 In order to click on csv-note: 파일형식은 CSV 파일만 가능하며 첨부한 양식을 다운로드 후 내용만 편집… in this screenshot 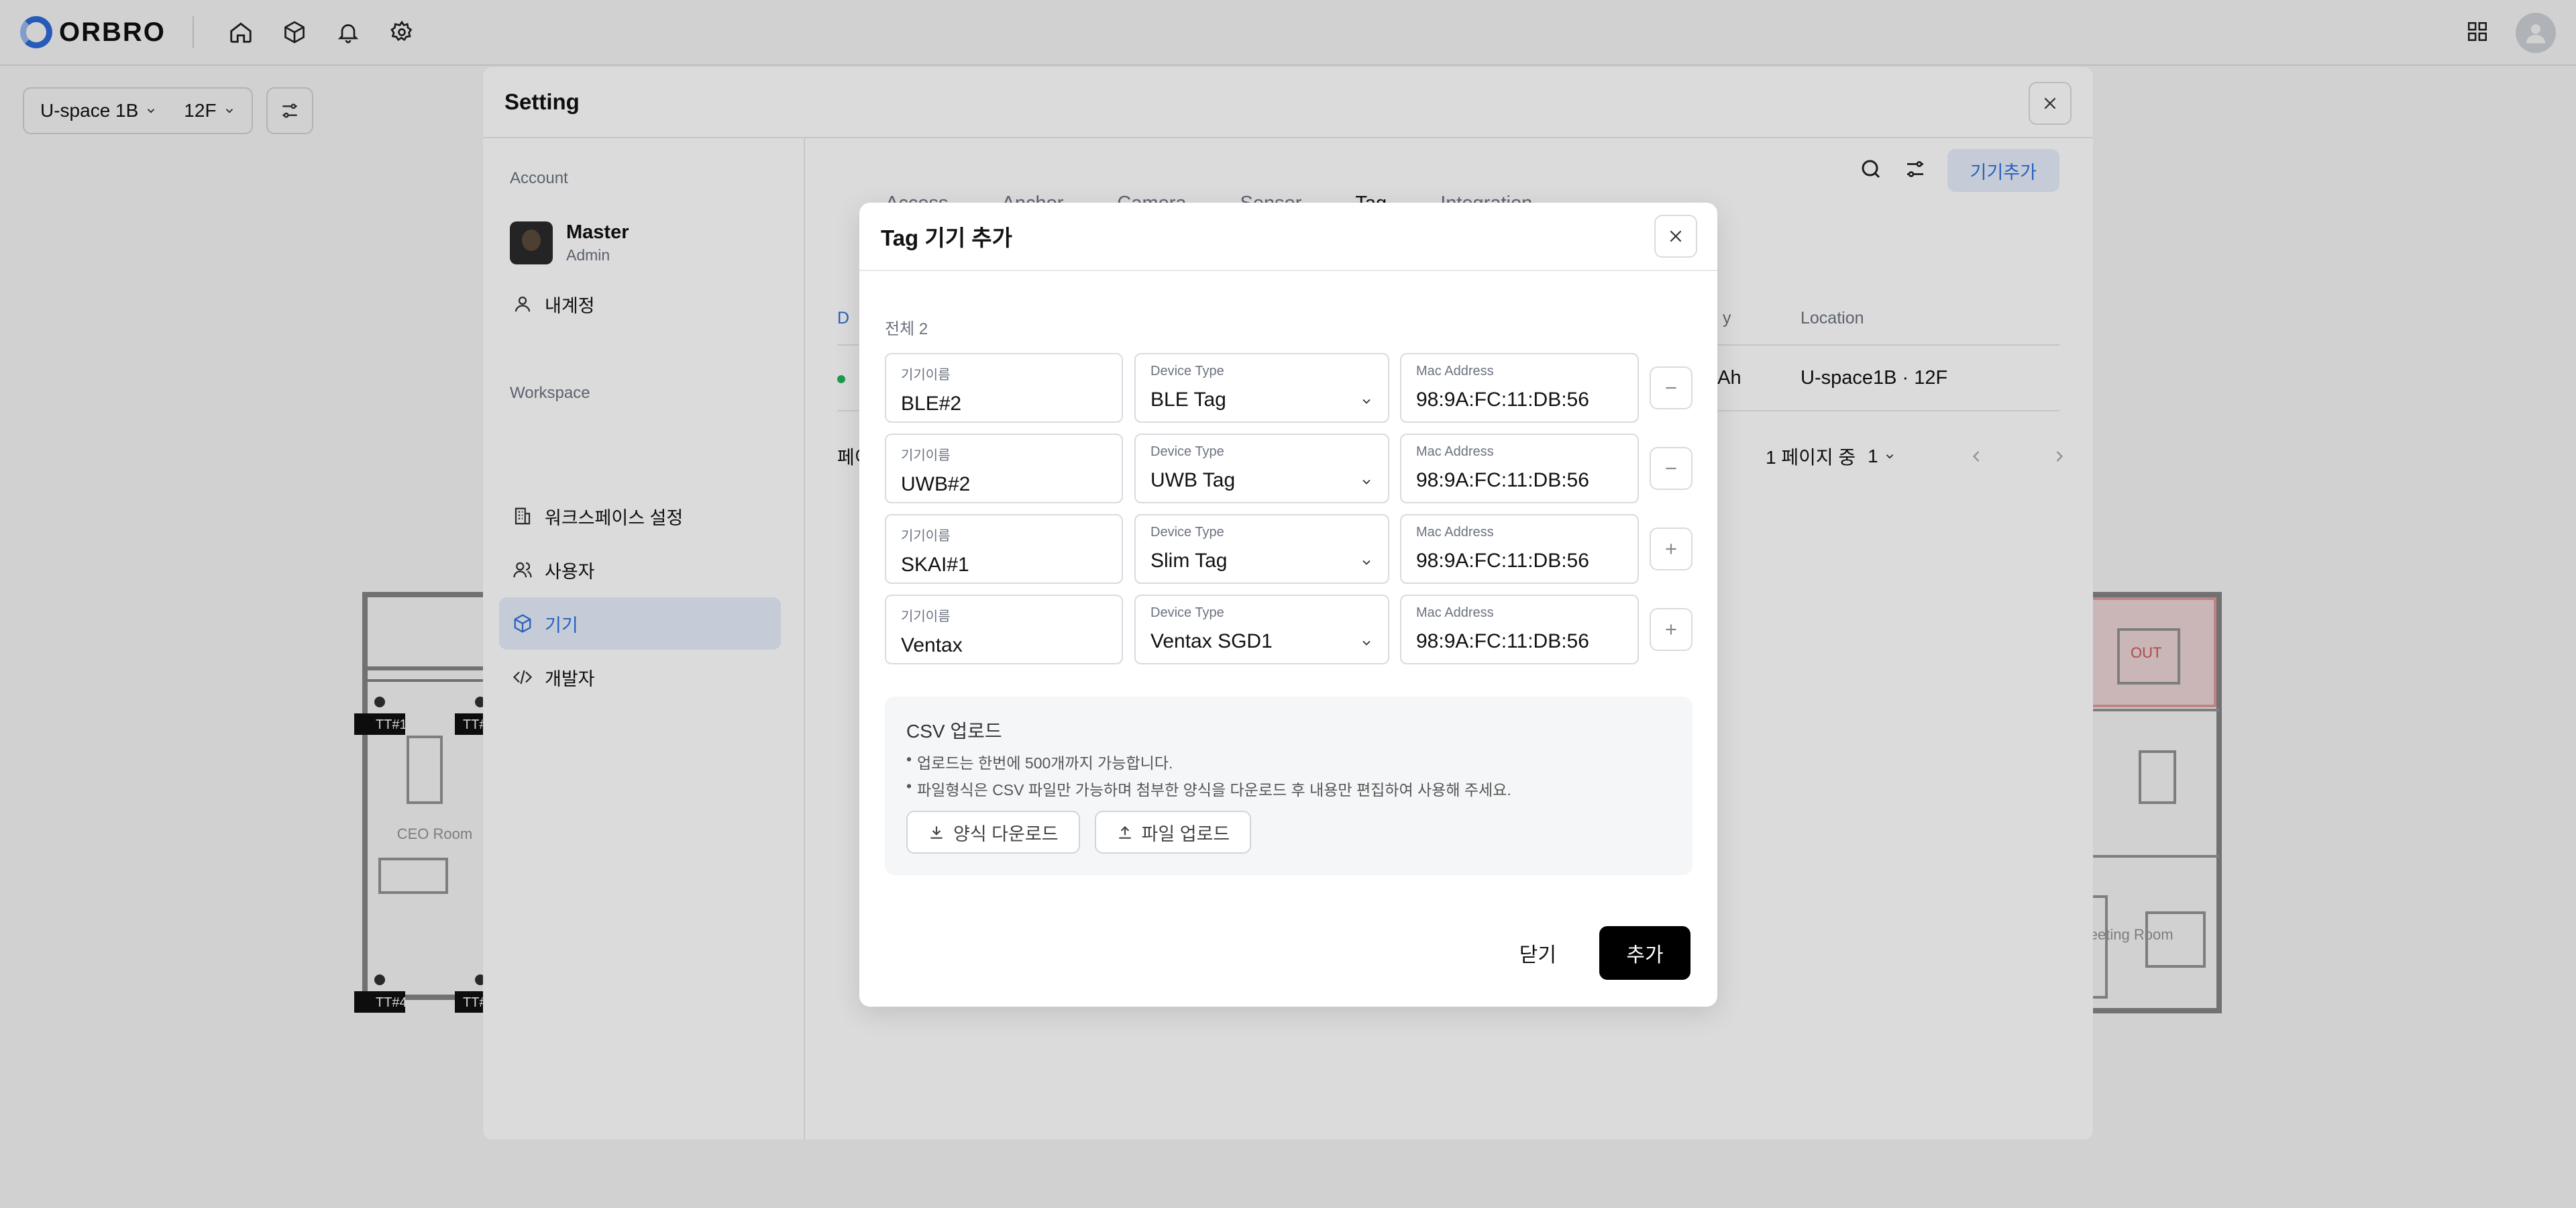, I will do `click(1288, 788)`.